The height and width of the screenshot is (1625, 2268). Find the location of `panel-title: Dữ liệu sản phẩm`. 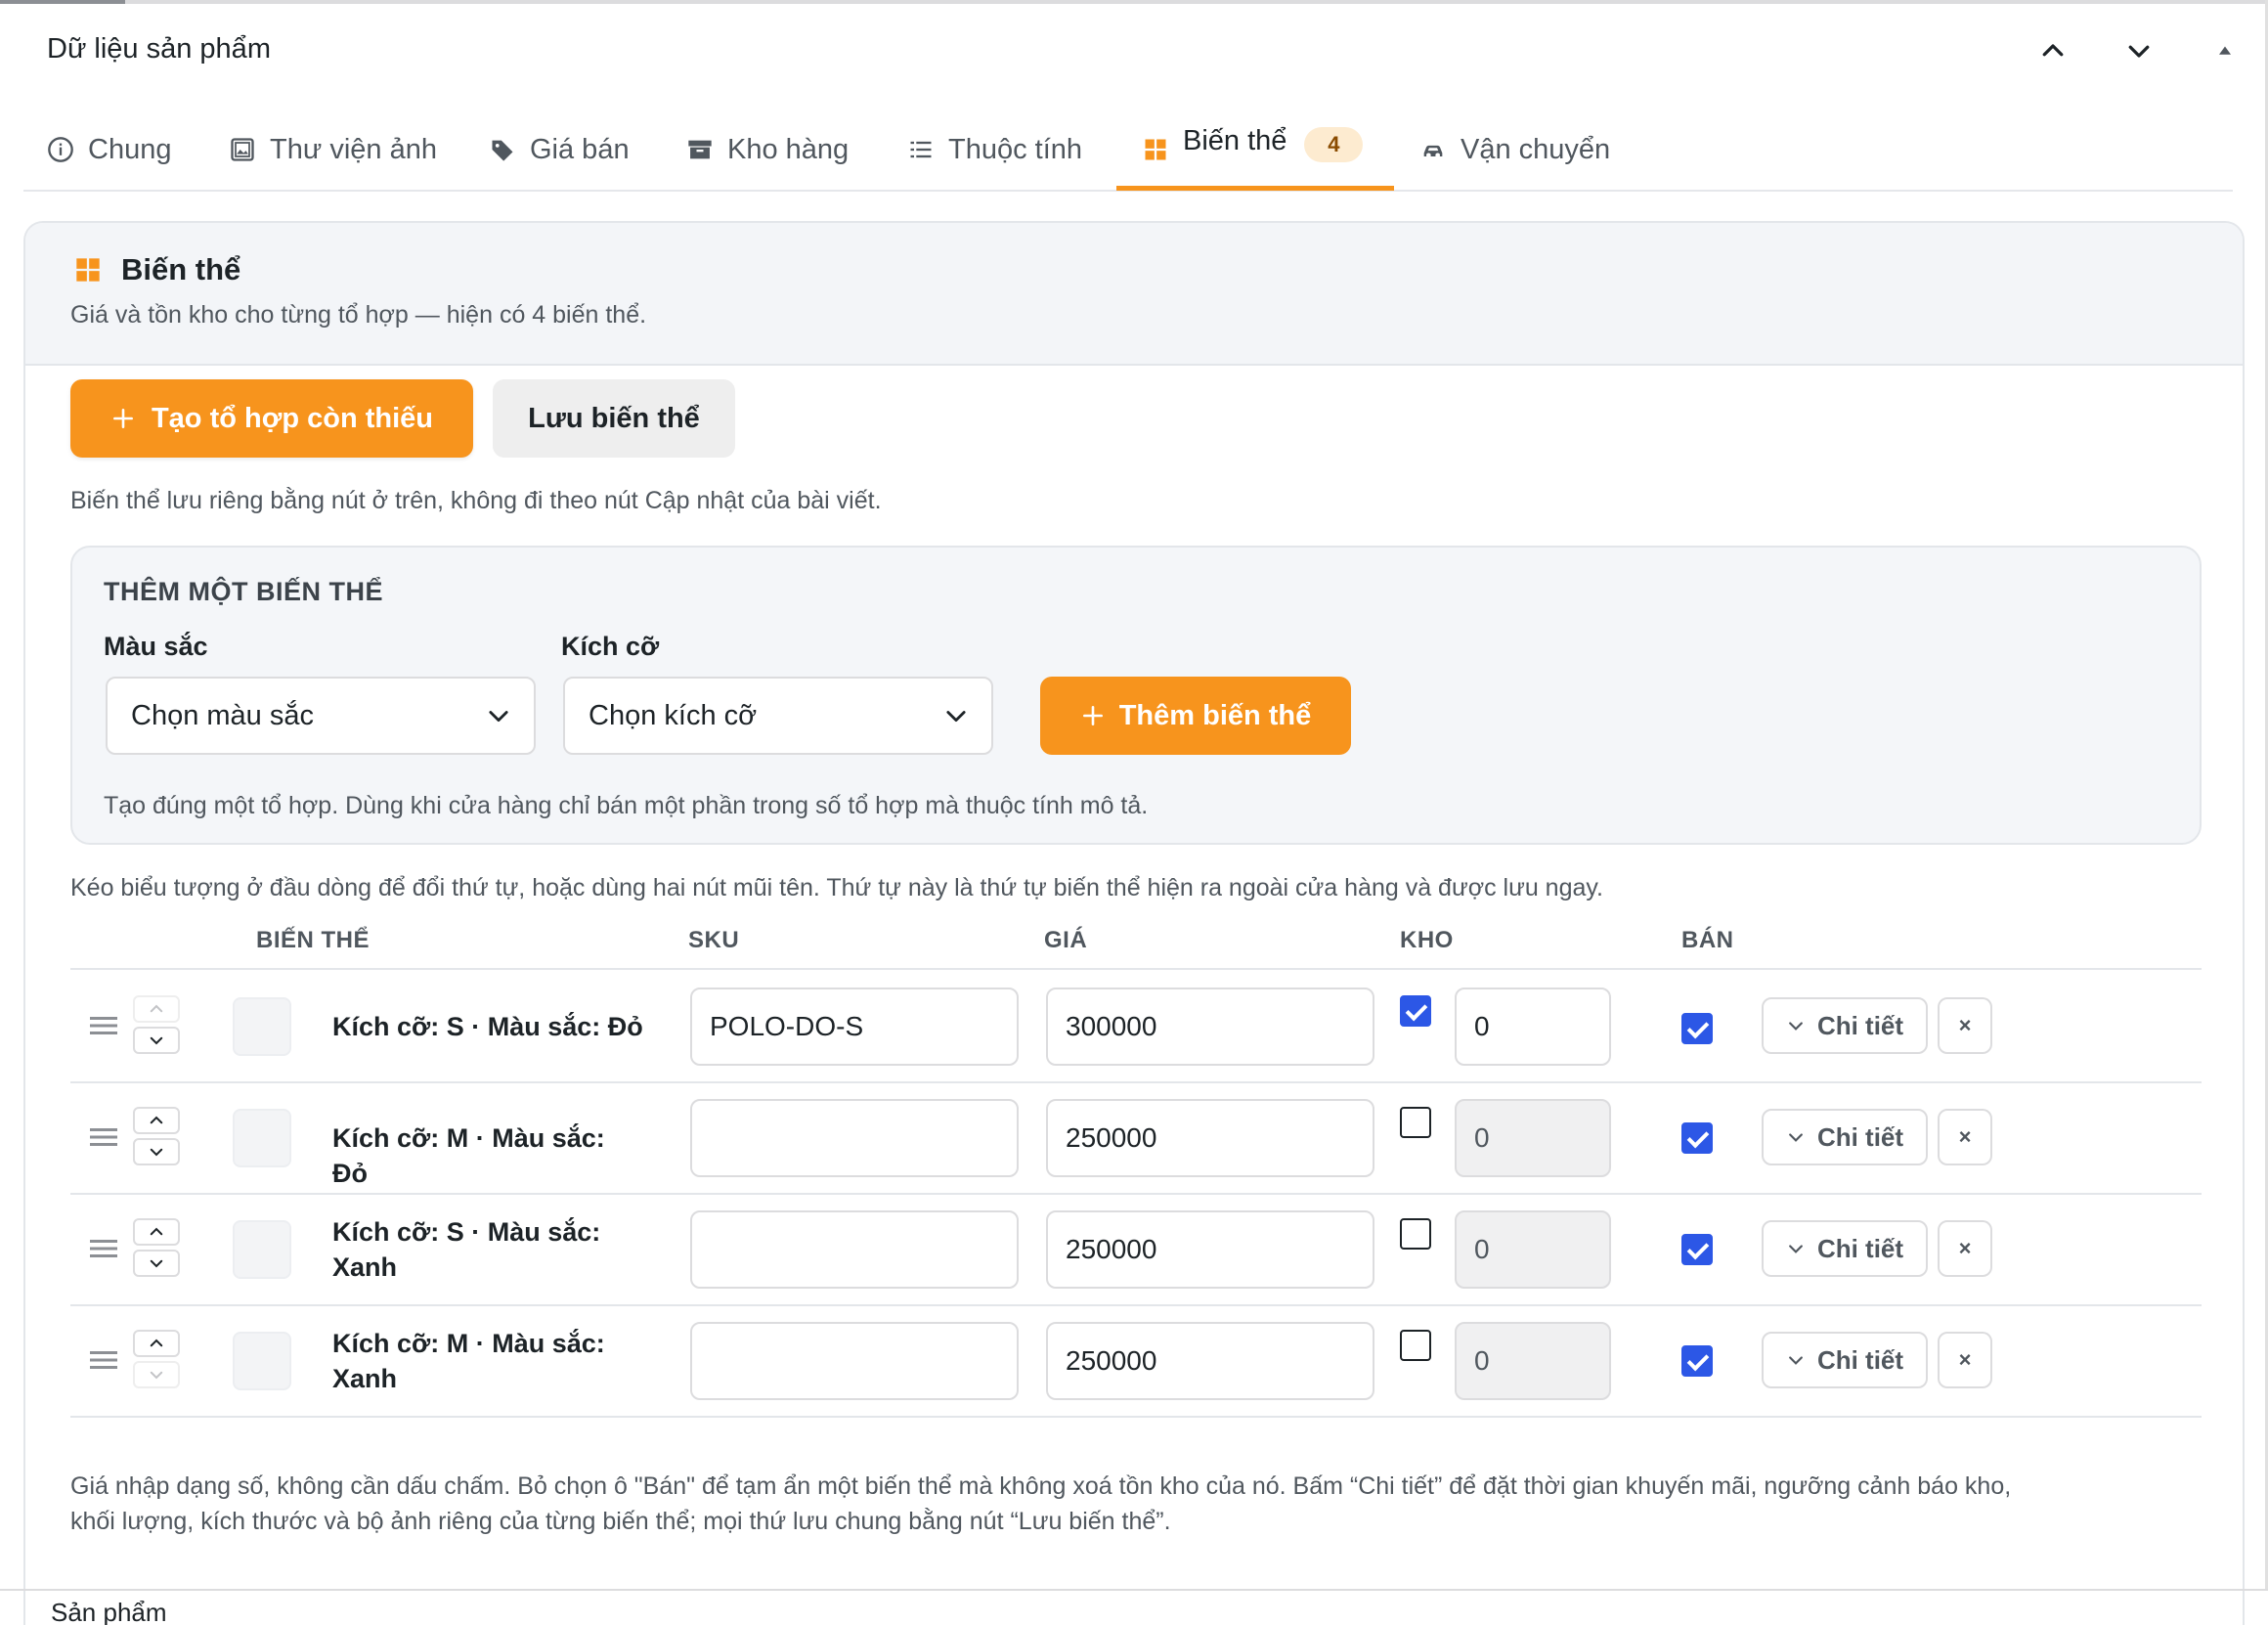

panel-title: Dữ liệu sản phẩm is located at coordinates (159, 49).